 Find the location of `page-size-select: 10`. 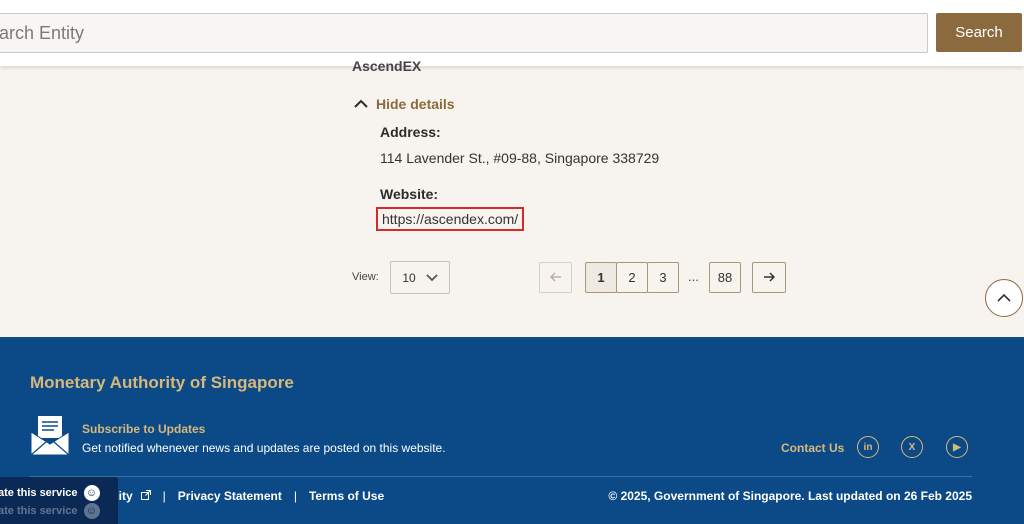

page-size-select: 10 is located at coordinates (420, 277).